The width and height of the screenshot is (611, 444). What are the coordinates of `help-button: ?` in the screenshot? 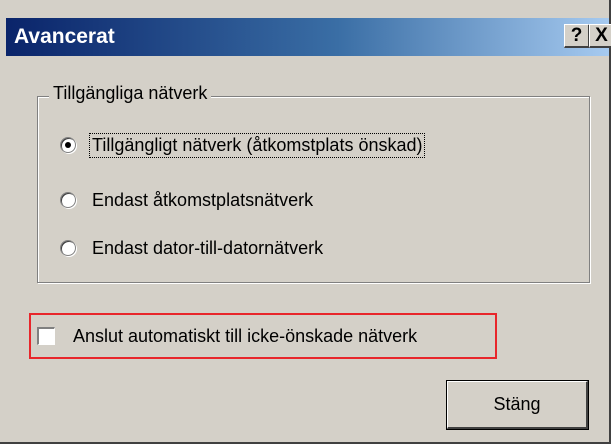 It's located at (577, 36).